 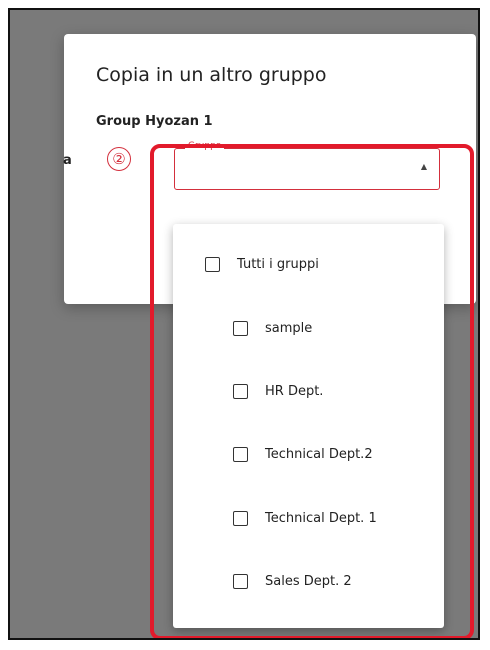 What do you see at coordinates (321, 518) in the screenshot?
I see `dropdown-item-label: Technical Dept. 1` at bounding box center [321, 518].